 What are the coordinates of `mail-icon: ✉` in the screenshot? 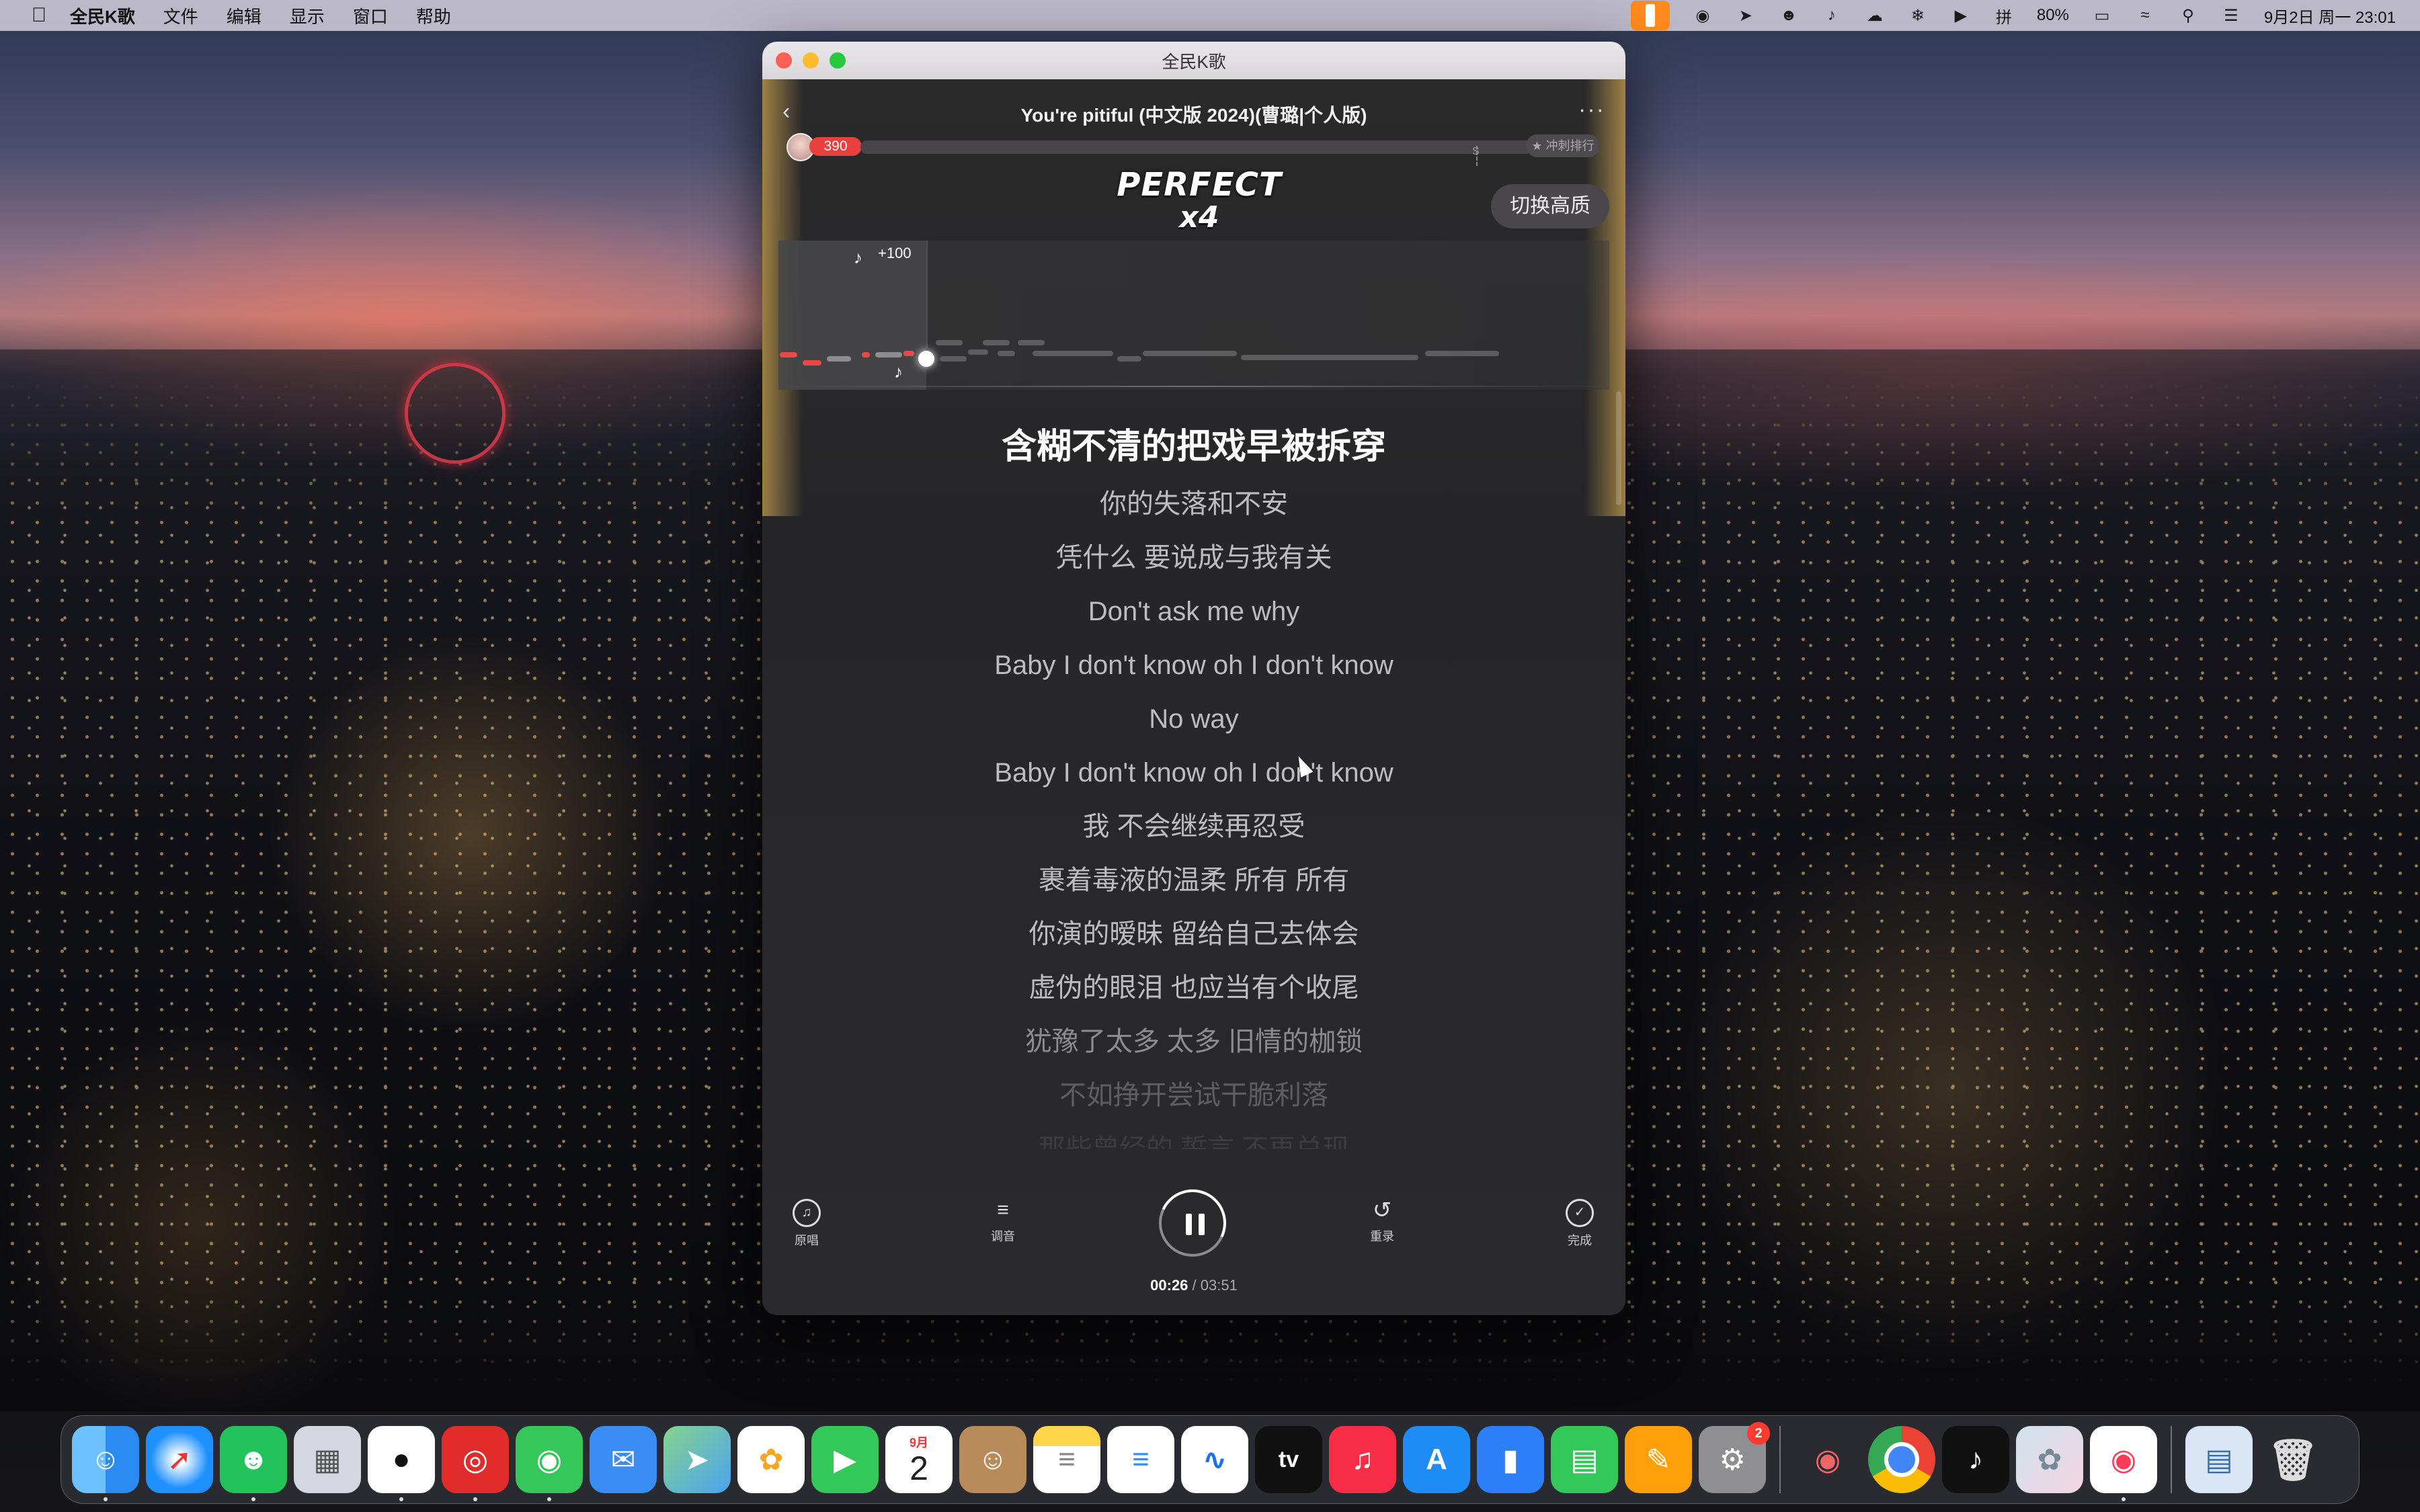 It's located at (623, 1459).